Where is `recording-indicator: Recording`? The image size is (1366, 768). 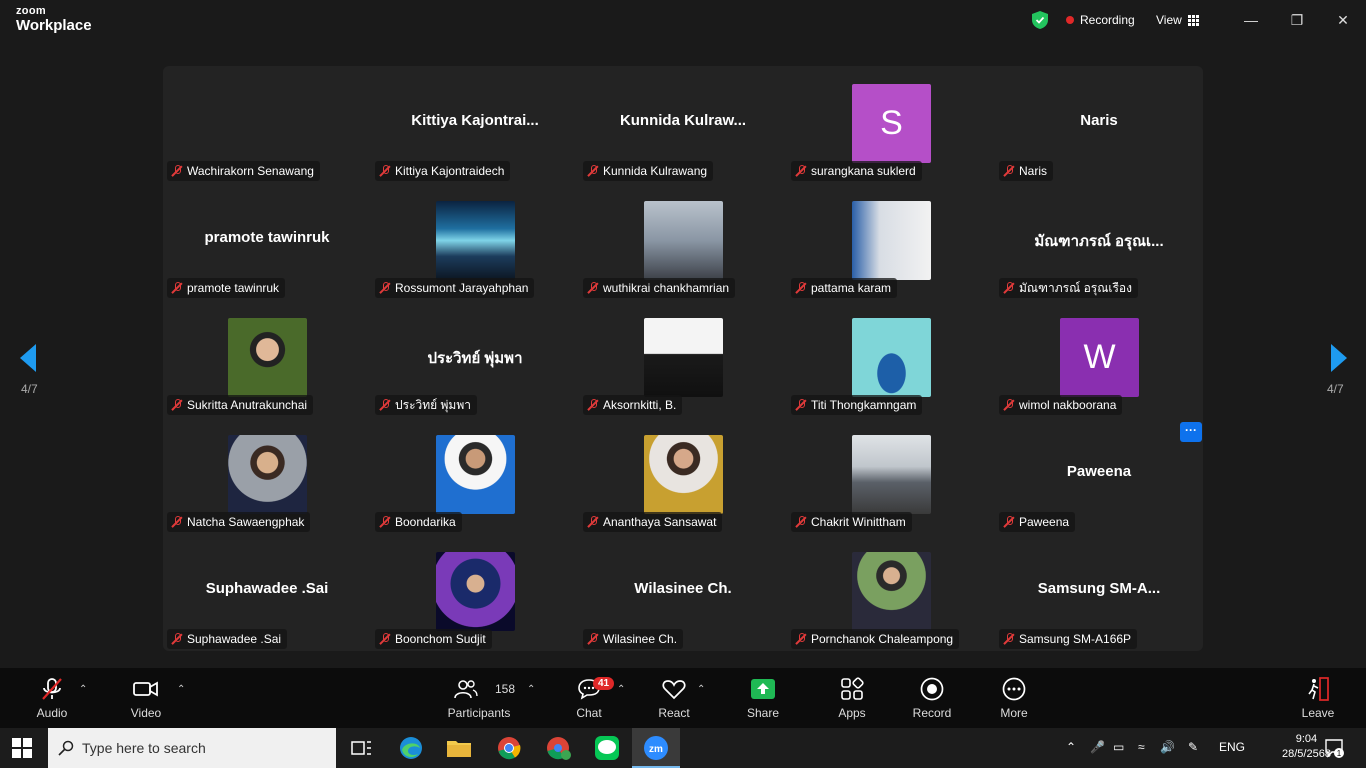 recording-indicator: Recording is located at coordinates (1100, 20).